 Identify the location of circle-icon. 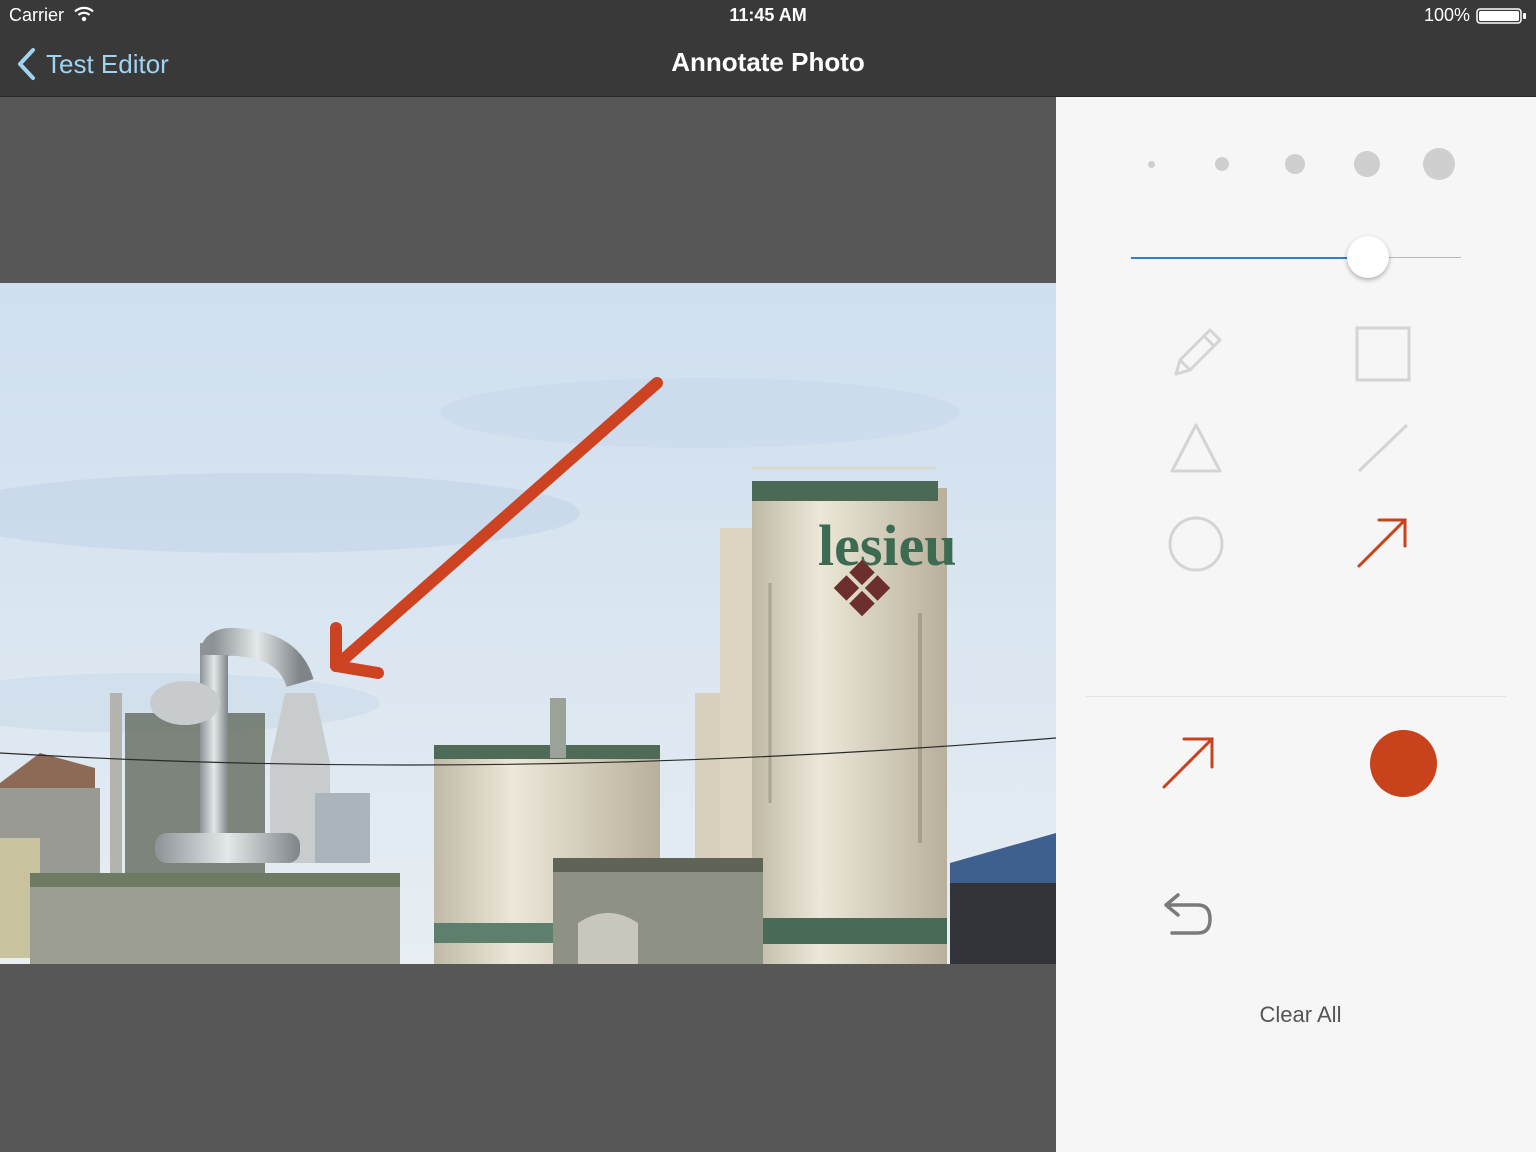
(1196, 544).